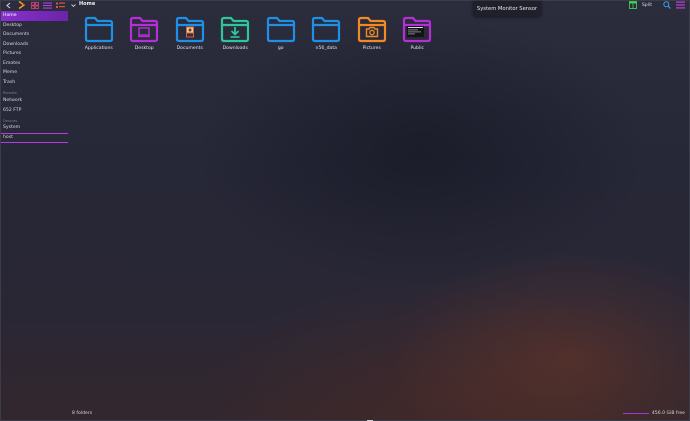  What do you see at coordinates (10, 121) in the screenshot?
I see `sidebar-section-devices: Devices` at bounding box center [10, 121].